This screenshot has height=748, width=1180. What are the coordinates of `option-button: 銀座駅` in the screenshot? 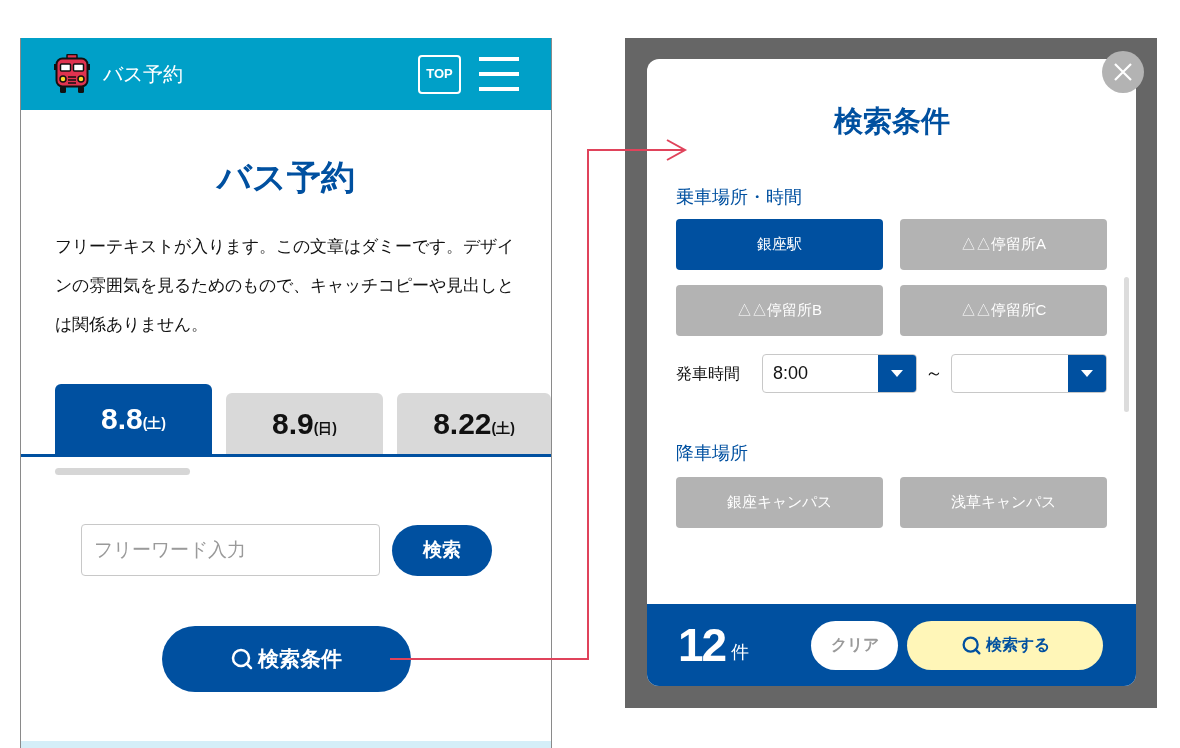 It's located at (779, 244).